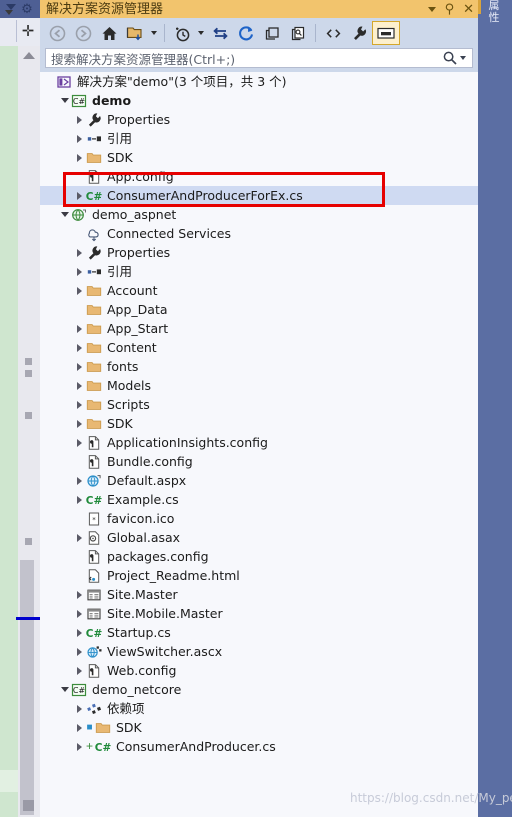  I want to click on tree-row: Bundle.config, so click(259, 461).